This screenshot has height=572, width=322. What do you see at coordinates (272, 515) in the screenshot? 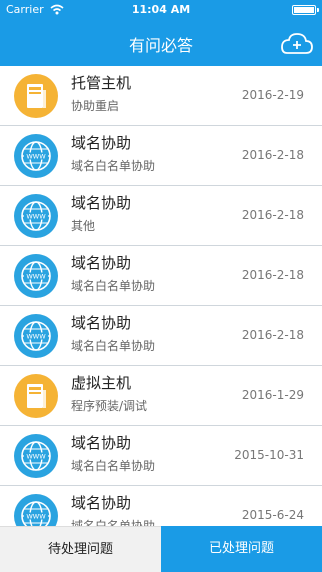
I see `item-date: 2015-6-24` at bounding box center [272, 515].